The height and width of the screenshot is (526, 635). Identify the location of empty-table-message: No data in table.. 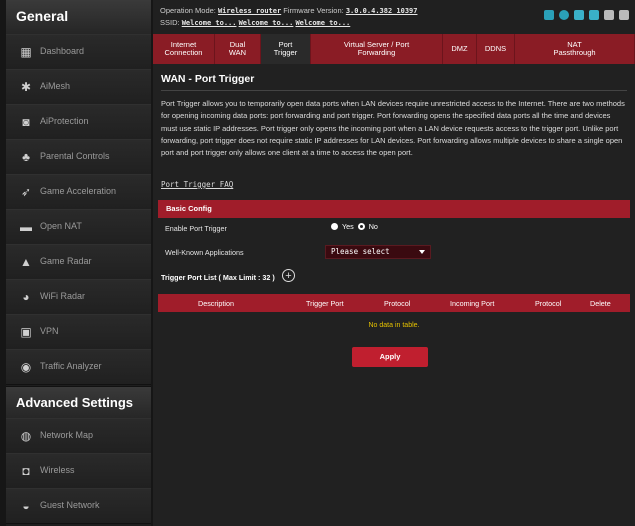
(394, 325).